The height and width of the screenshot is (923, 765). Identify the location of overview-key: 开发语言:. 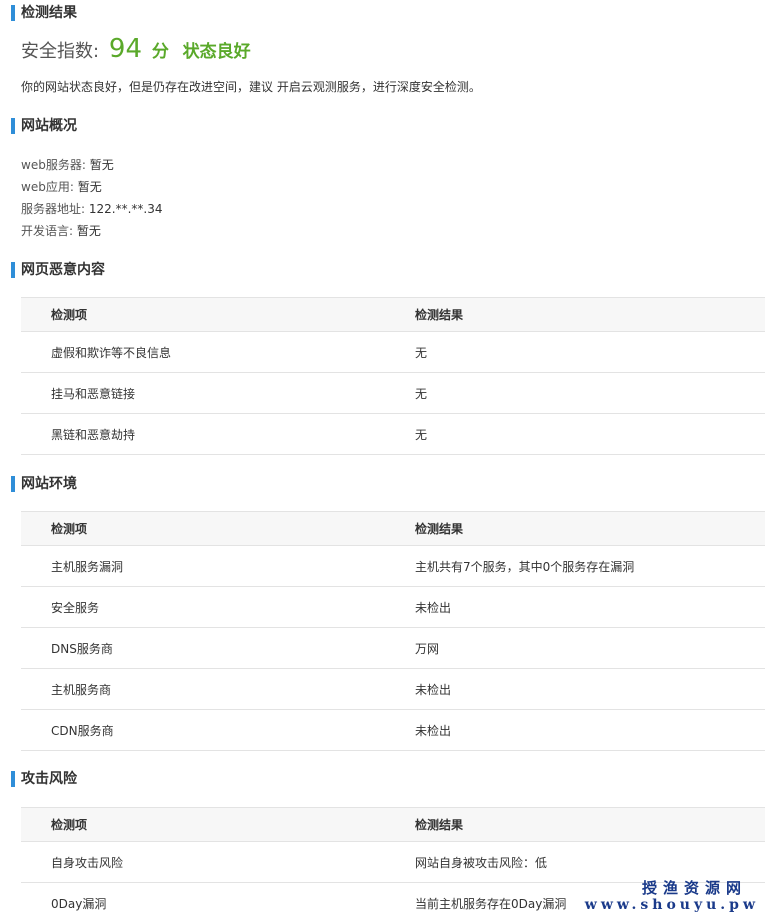
(47, 231).